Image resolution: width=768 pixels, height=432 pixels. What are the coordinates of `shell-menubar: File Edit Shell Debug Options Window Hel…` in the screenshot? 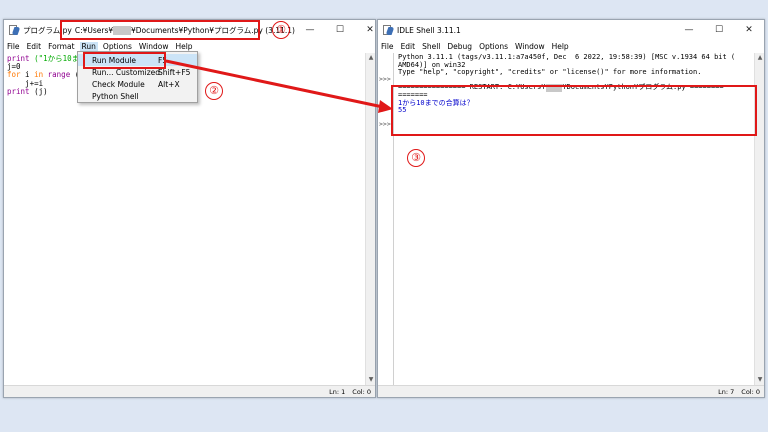 It's located at (571, 46).